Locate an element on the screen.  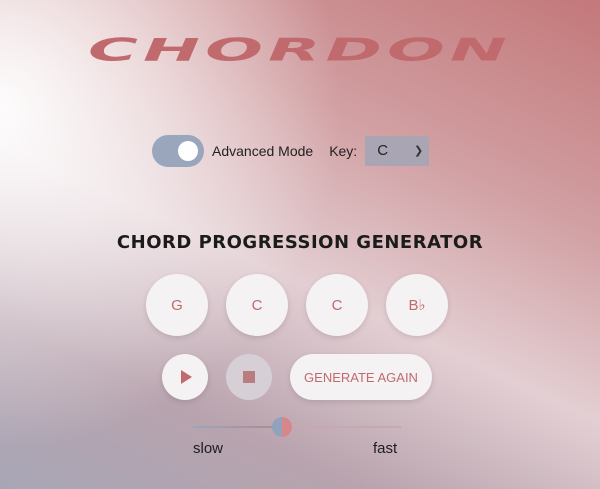
advanced-mode-toggle is located at coordinates (178, 150).